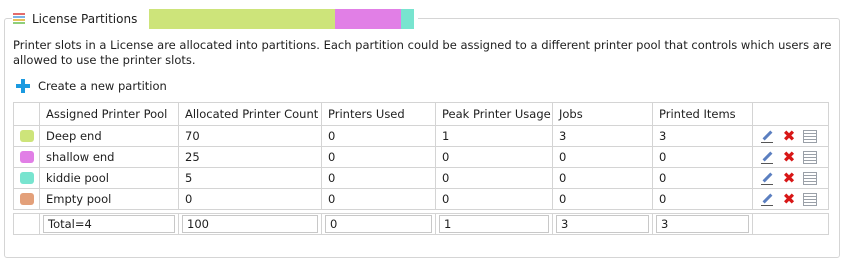 This screenshot has height=258, width=846. I want to click on table-row: shallow end 25 0 0 0 0 ✖, so click(421, 157).